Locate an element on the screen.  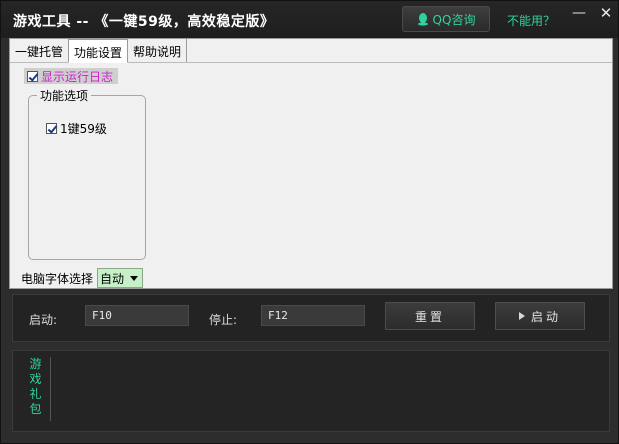
window-title: 游戏工具 -- 《一键59级，高效稳定版》 is located at coordinates (144, 22).